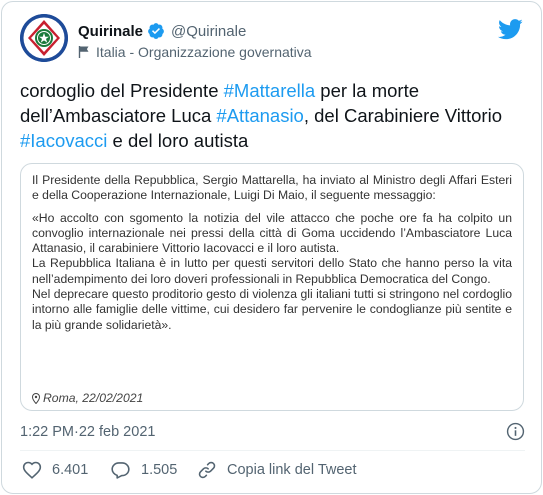 This screenshot has height=495, width=543. I want to click on tweet-text-part: cordoglio del Presidente, so click(122, 90).